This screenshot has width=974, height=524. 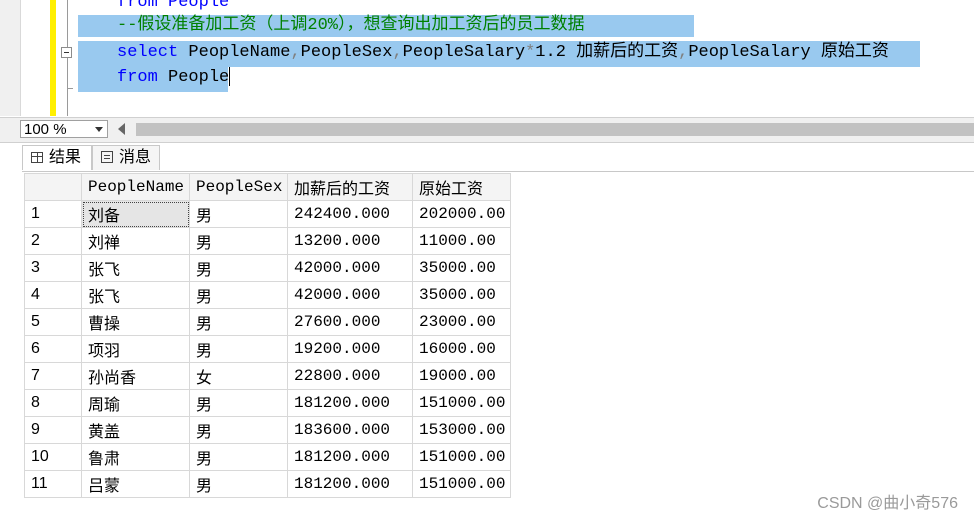 What do you see at coordinates (10, 58) in the screenshot?
I see `editor-gutter` at bounding box center [10, 58].